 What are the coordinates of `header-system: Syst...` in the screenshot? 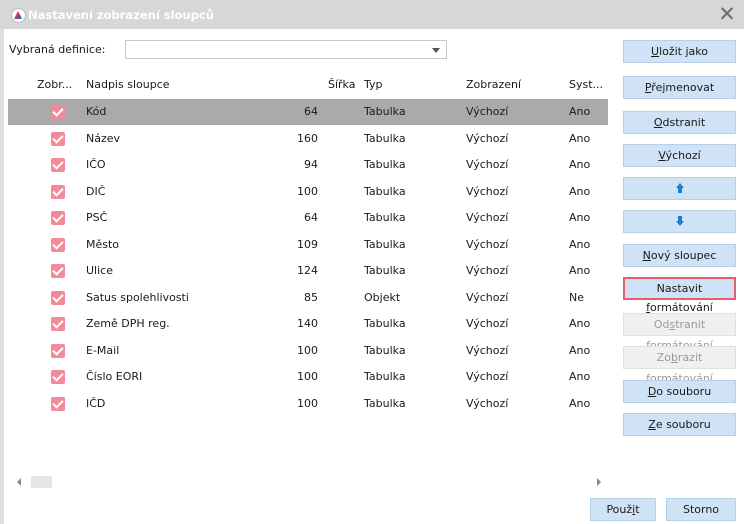 It's located at (586, 84).